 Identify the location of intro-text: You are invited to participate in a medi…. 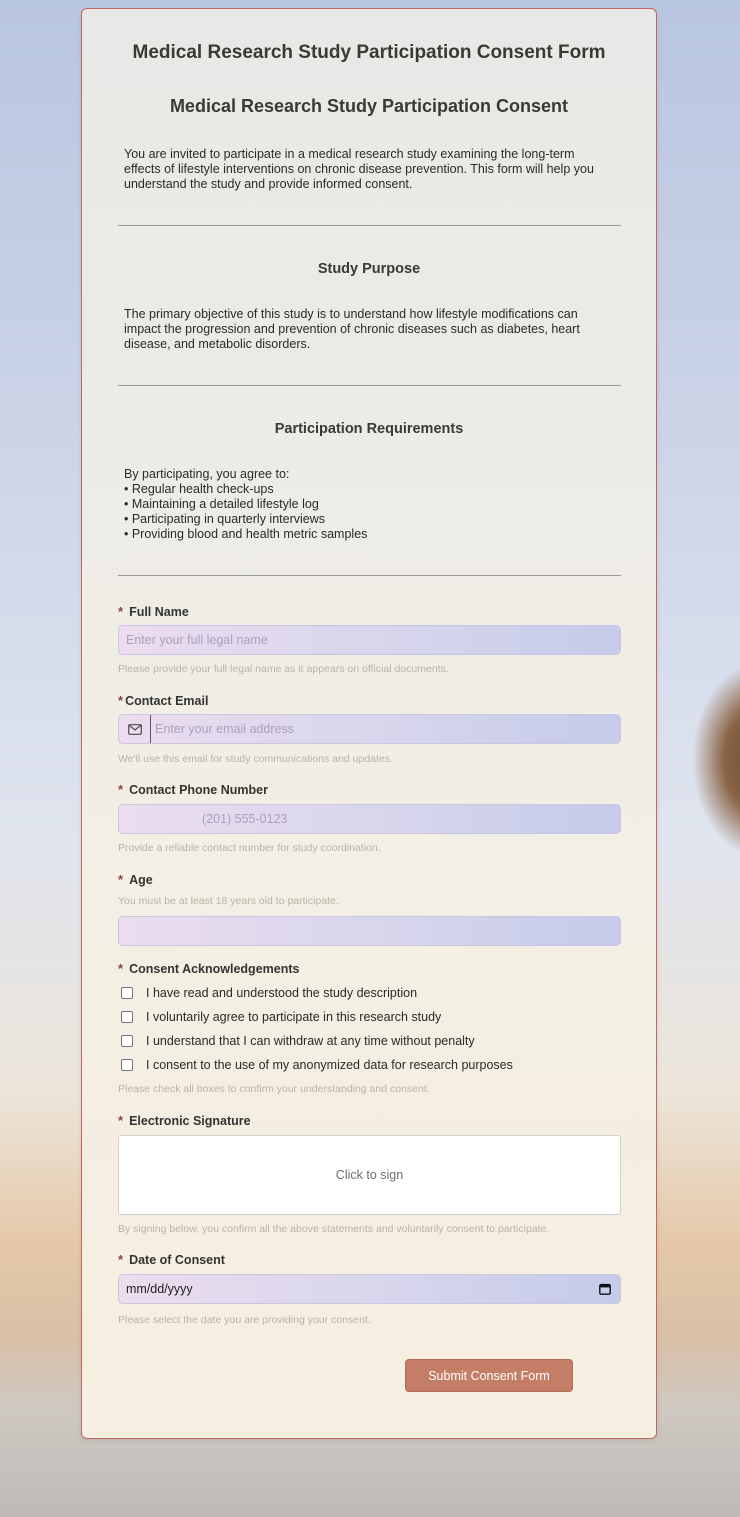
(359, 169).